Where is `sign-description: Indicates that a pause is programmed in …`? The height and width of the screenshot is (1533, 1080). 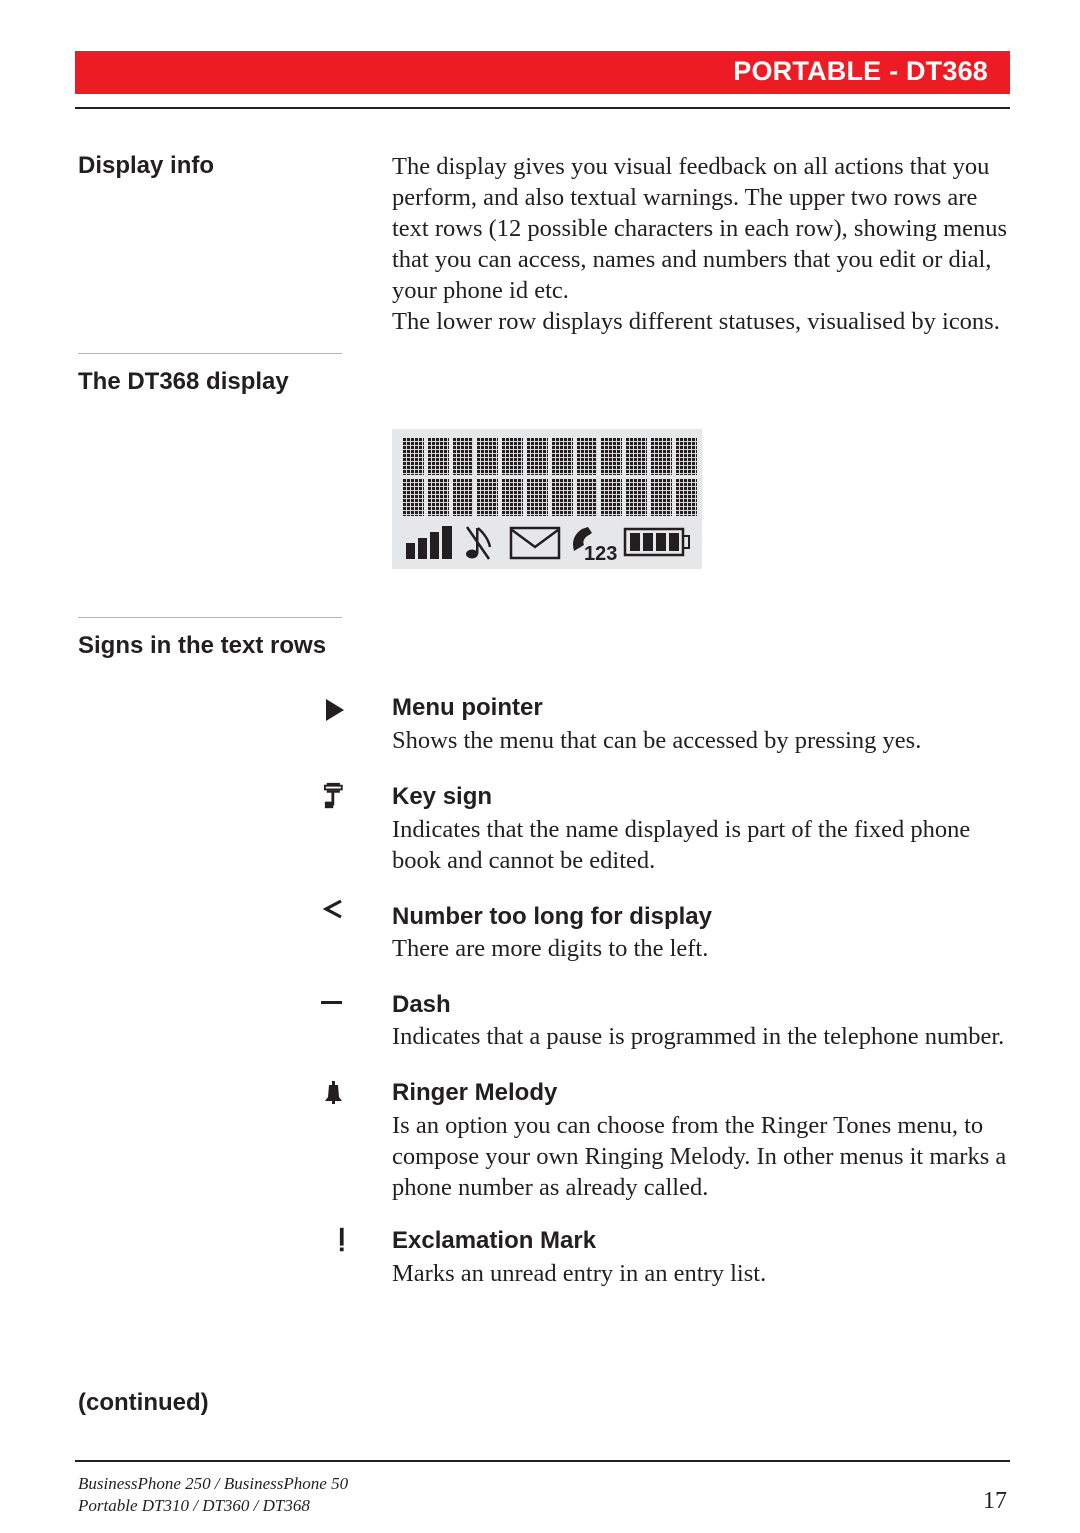 sign-description: Indicates that a pause is programmed in … is located at coordinates (698, 1036).